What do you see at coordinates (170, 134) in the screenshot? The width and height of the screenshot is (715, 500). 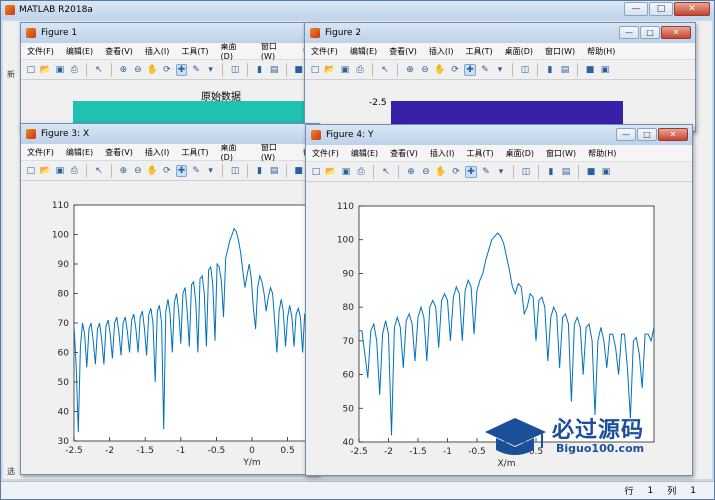 I see `figure-3-title-bar: Figure 3: X` at bounding box center [170, 134].